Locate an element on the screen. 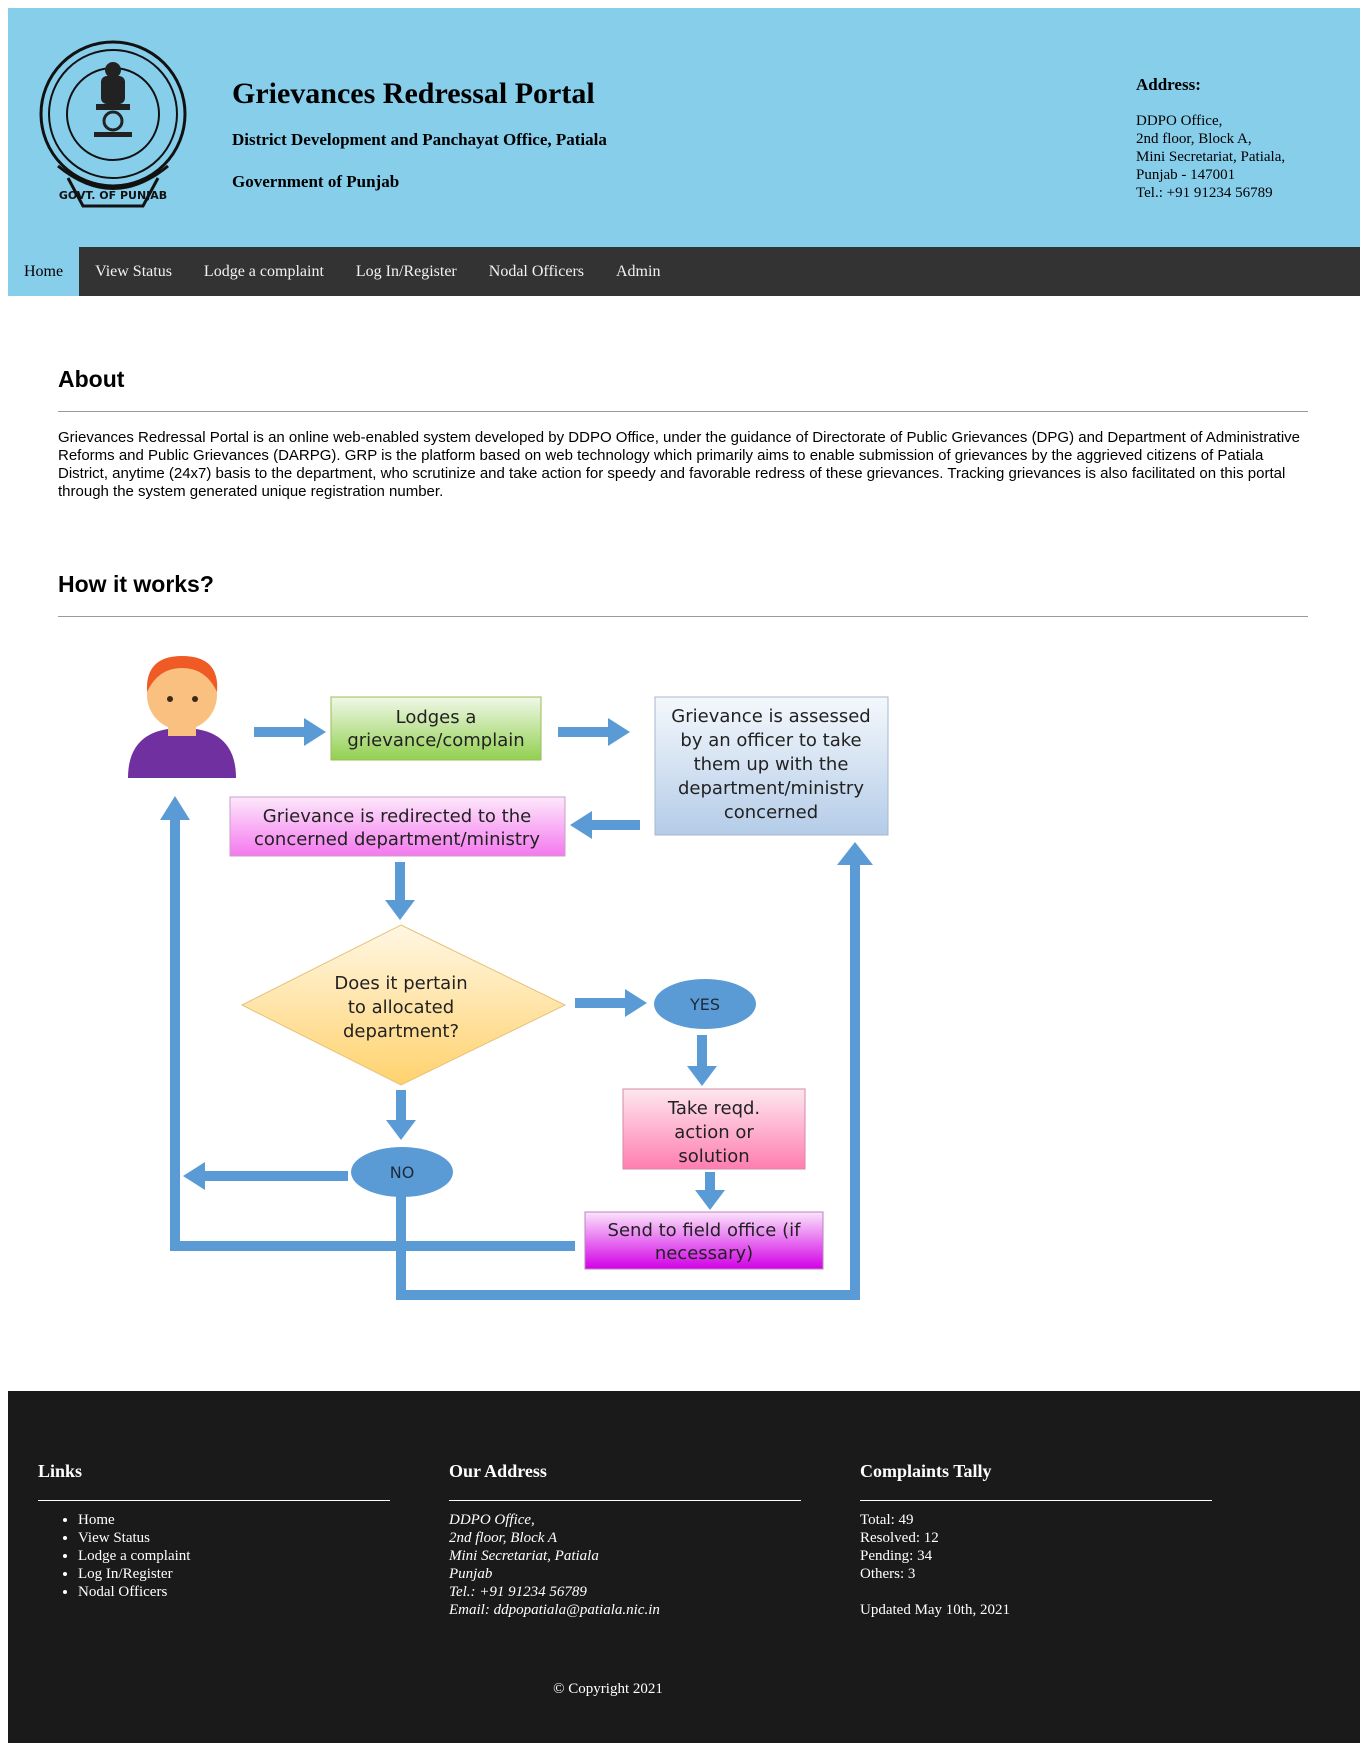 The width and height of the screenshot is (1366, 1750). tally-total: Total: 49 is located at coordinates (887, 1520).